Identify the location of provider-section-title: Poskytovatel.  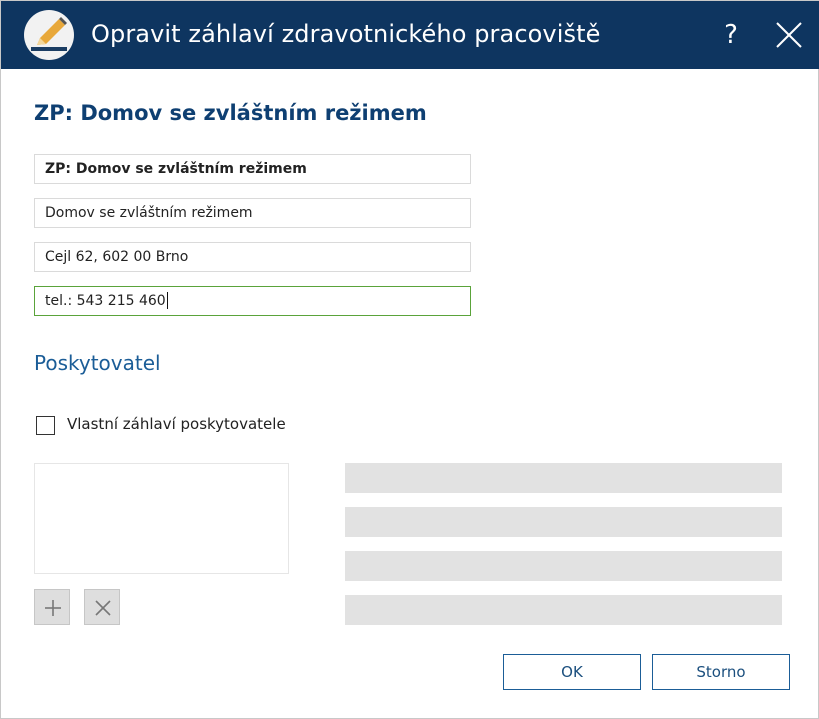
(97, 363).